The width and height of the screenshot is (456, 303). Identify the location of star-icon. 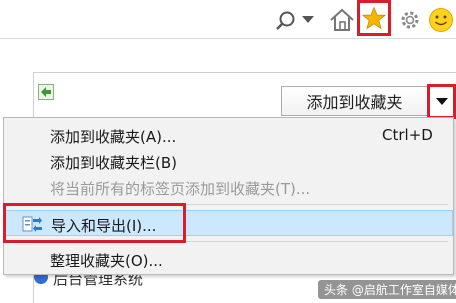
(374, 18).